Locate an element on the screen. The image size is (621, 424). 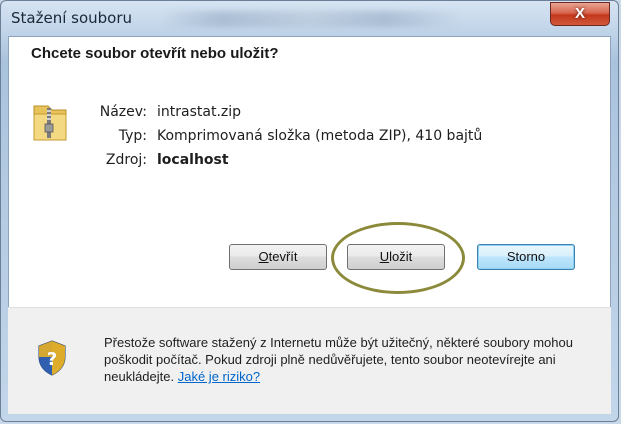
dialog-heading: Chcete soubor otevřít nebo uložit? is located at coordinates (155, 53).